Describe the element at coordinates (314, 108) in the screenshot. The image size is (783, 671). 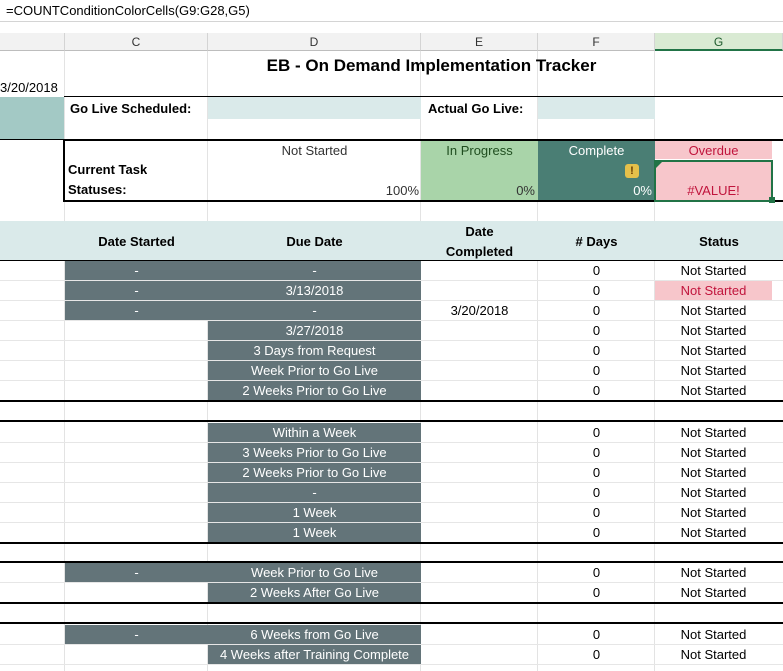
I see `go-live-scheduled-input` at that location.